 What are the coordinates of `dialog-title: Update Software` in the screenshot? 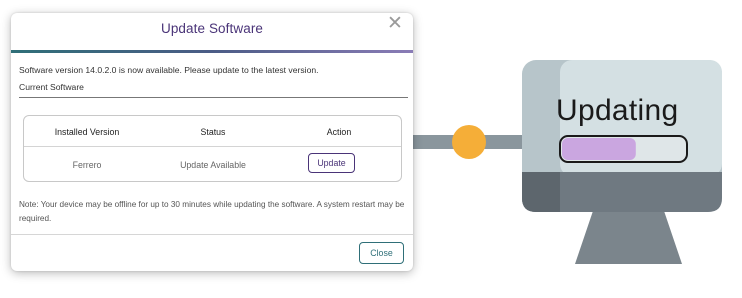 It's located at (212, 28).